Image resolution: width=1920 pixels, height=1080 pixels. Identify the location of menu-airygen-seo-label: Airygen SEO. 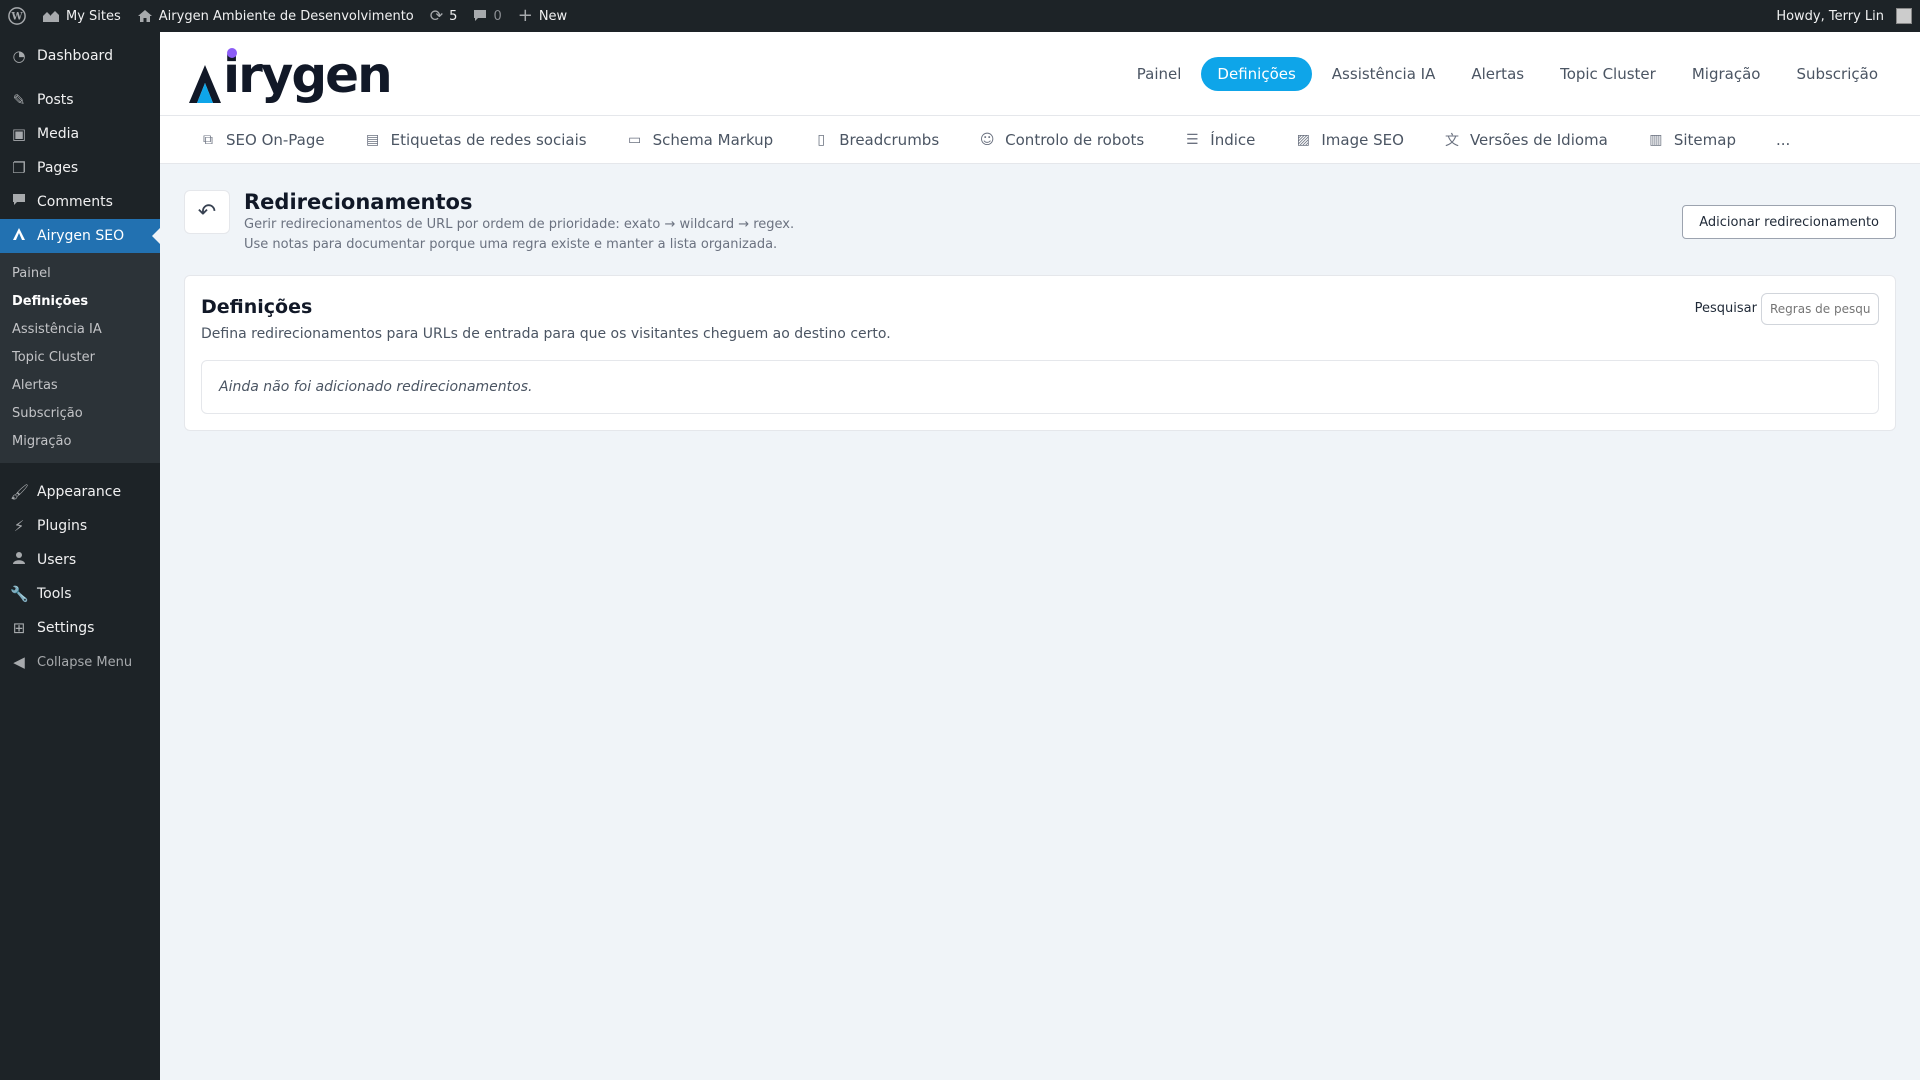
(81, 236).